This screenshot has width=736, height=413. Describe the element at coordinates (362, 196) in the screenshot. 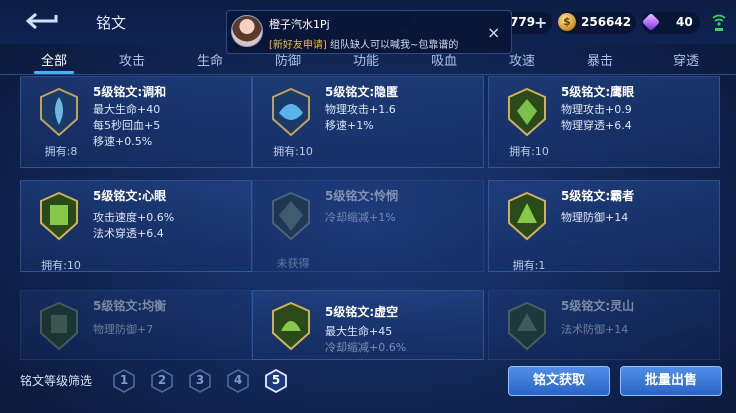

I see `inscription-name: 5级铭文:怜悯` at that location.